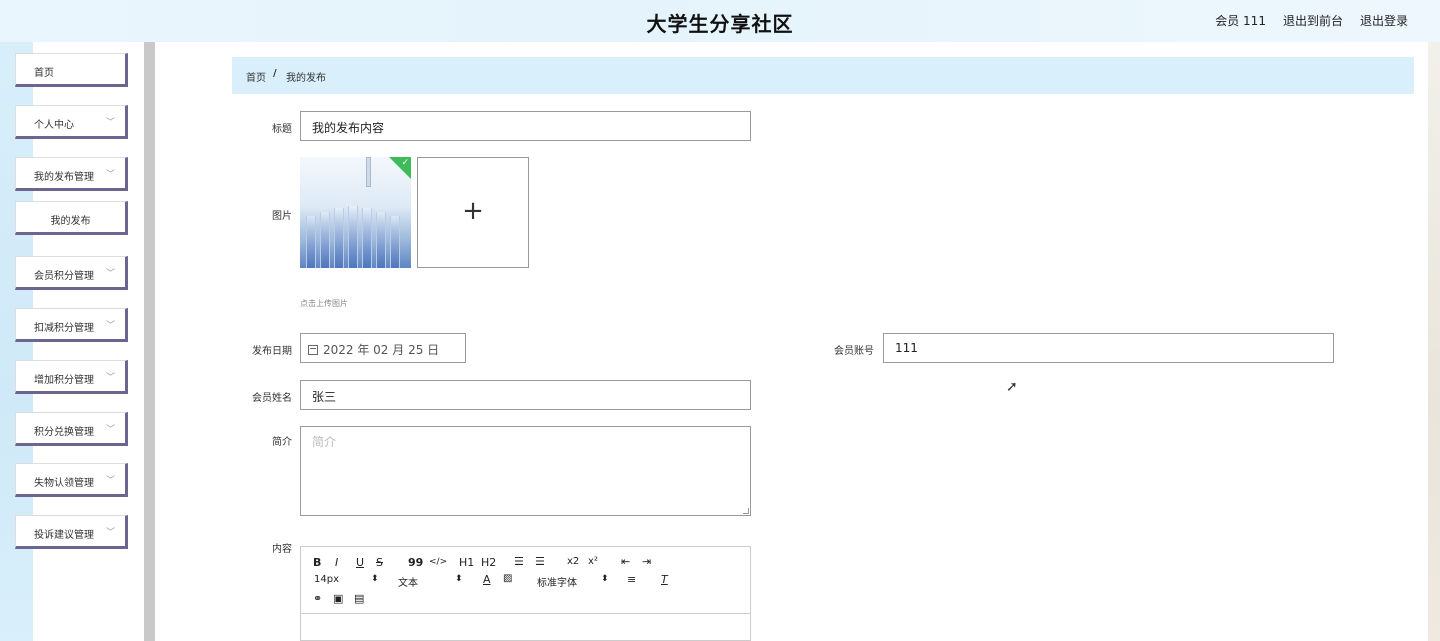  What do you see at coordinates (359, 598) in the screenshot?
I see `video-icon: ▤` at bounding box center [359, 598].